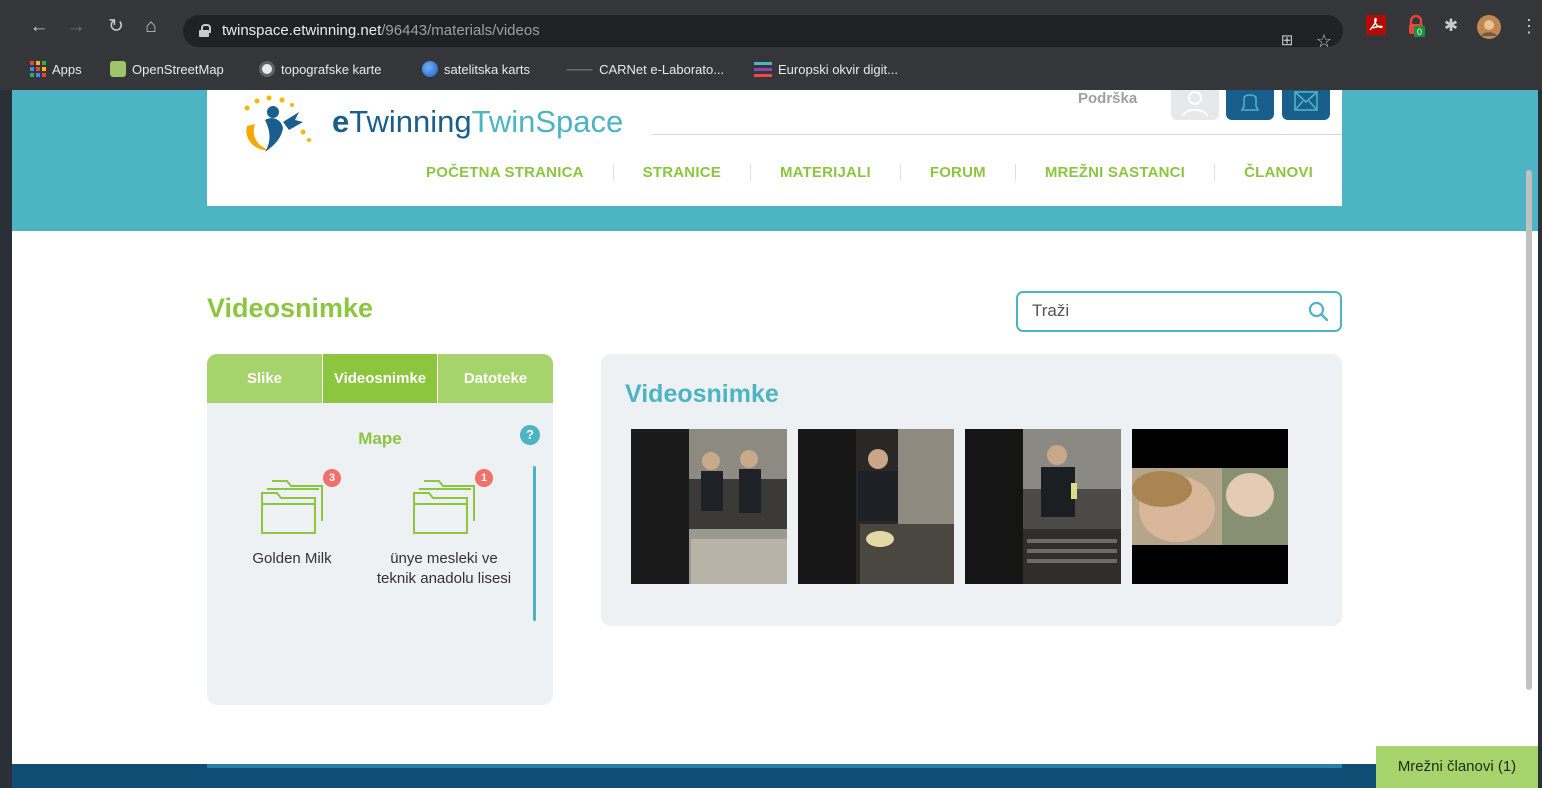 The image size is (1542, 788). I want to click on folder-name: ünye mesleki ve teknik anadolu lisesi, so click(444, 568).